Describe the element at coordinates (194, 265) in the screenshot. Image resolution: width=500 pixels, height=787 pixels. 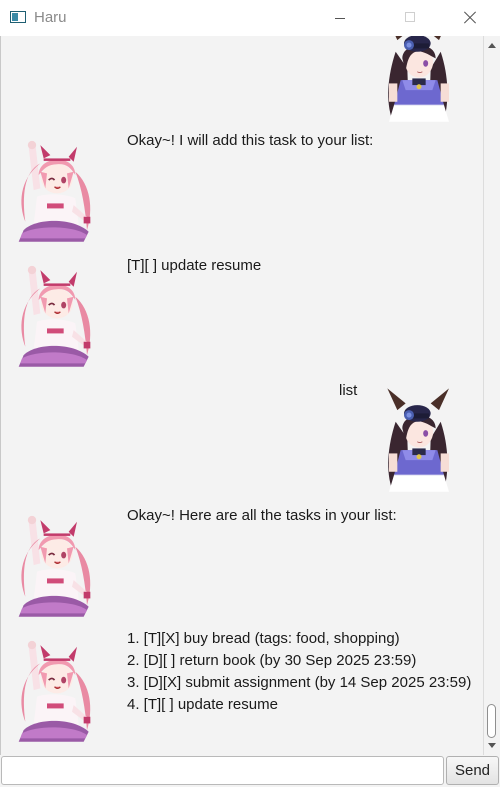
I see `bot-message-text: [T][ ] update resume` at that location.